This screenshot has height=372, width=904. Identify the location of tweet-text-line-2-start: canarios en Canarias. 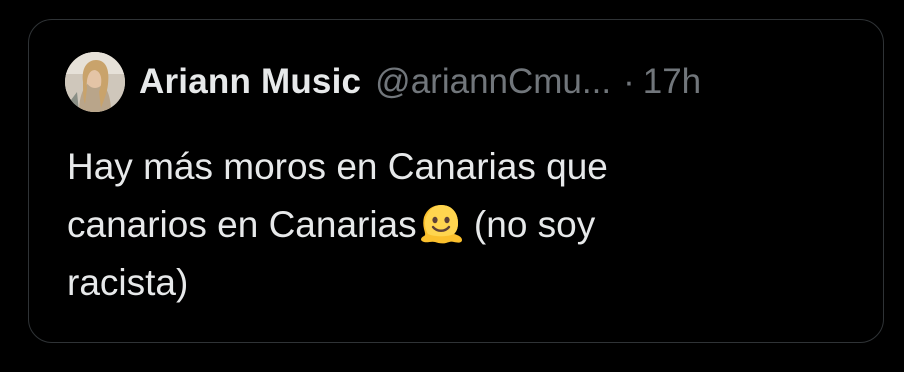
(242, 224).